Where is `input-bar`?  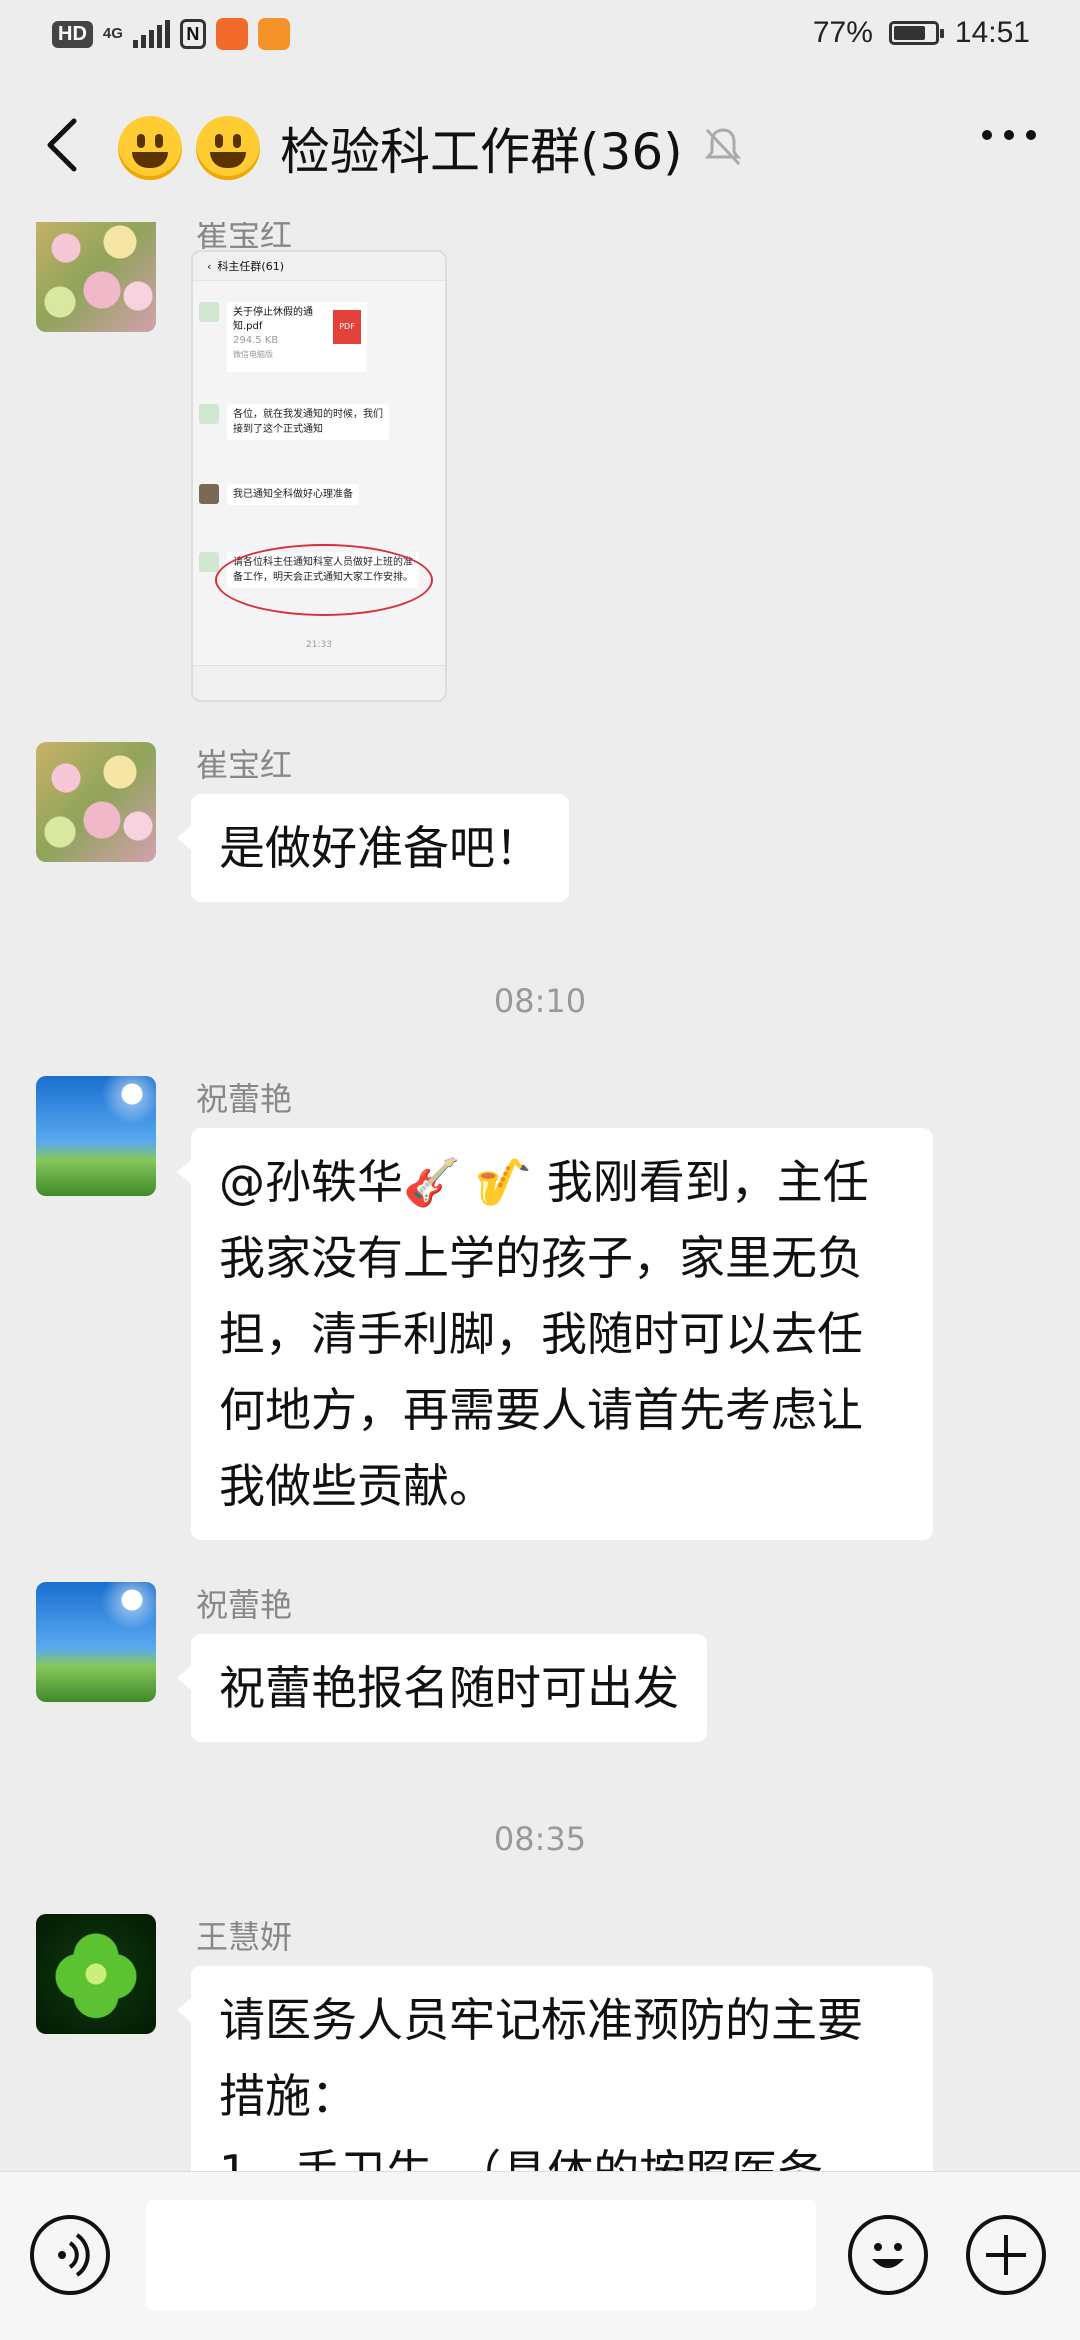
input-bar is located at coordinates (540, 2255).